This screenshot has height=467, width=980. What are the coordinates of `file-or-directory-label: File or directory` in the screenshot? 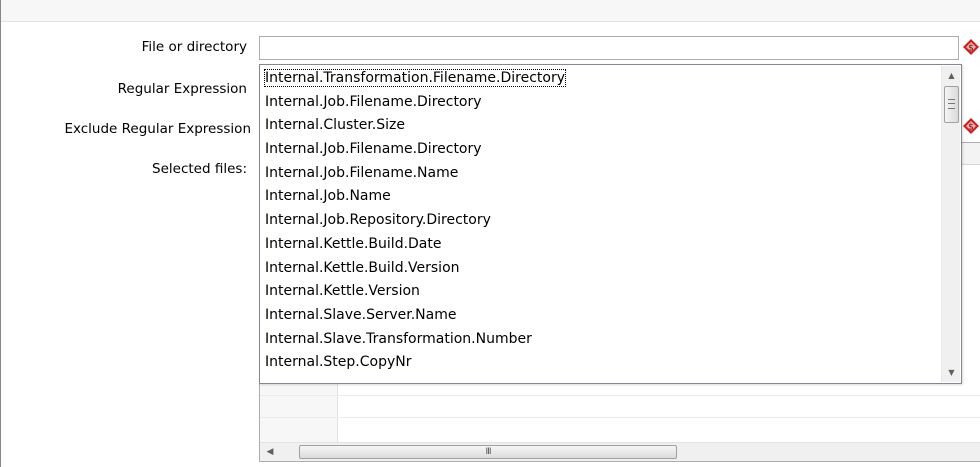 It's located at (194, 47).